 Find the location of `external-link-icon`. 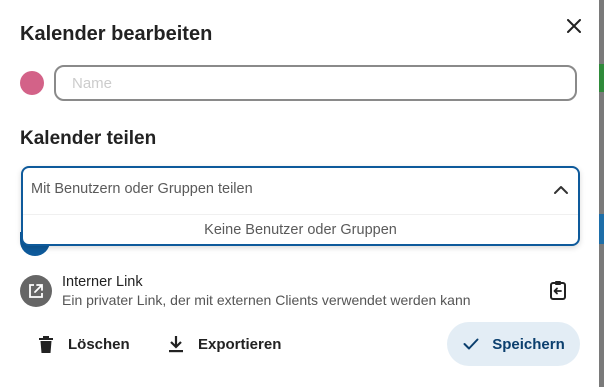

external-link-icon is located at coordinates (36, 291).